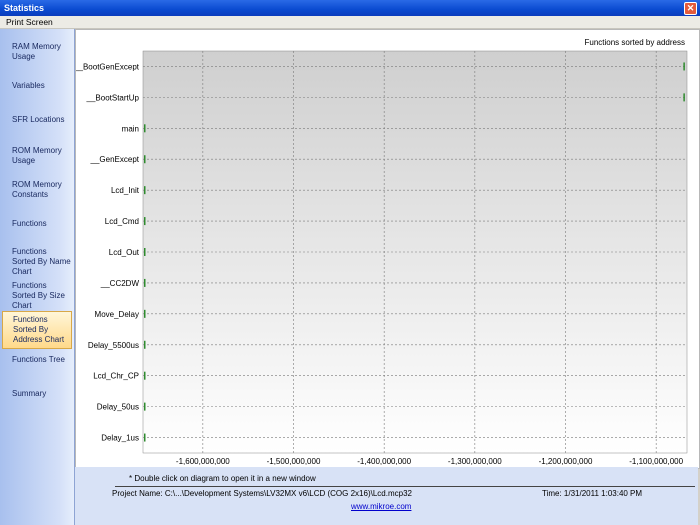 This screenshot has width=700, height=525. I want to click on bar-lcdchrcp, so click(145, 375).